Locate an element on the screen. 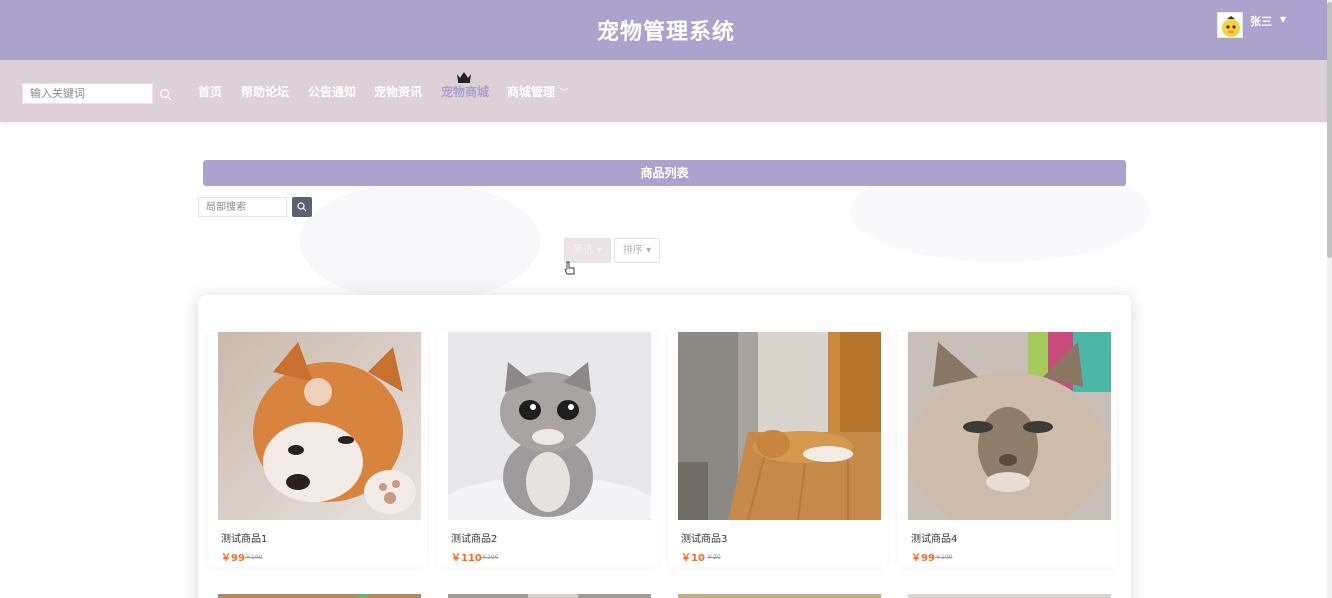  site-title: 宠物管理系统 is located at coordinates (665, 32).